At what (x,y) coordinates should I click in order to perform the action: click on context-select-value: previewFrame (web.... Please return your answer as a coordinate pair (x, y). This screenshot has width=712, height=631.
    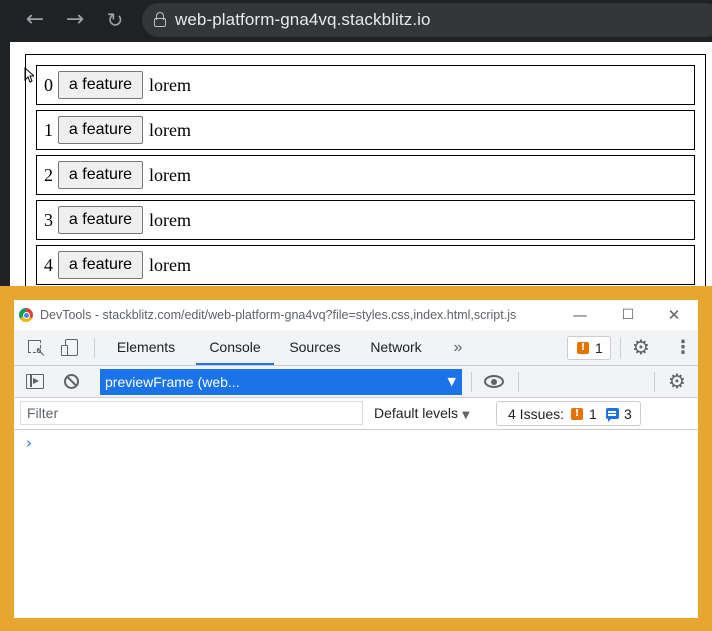
    Looking at the image, I should click on (172, 382).